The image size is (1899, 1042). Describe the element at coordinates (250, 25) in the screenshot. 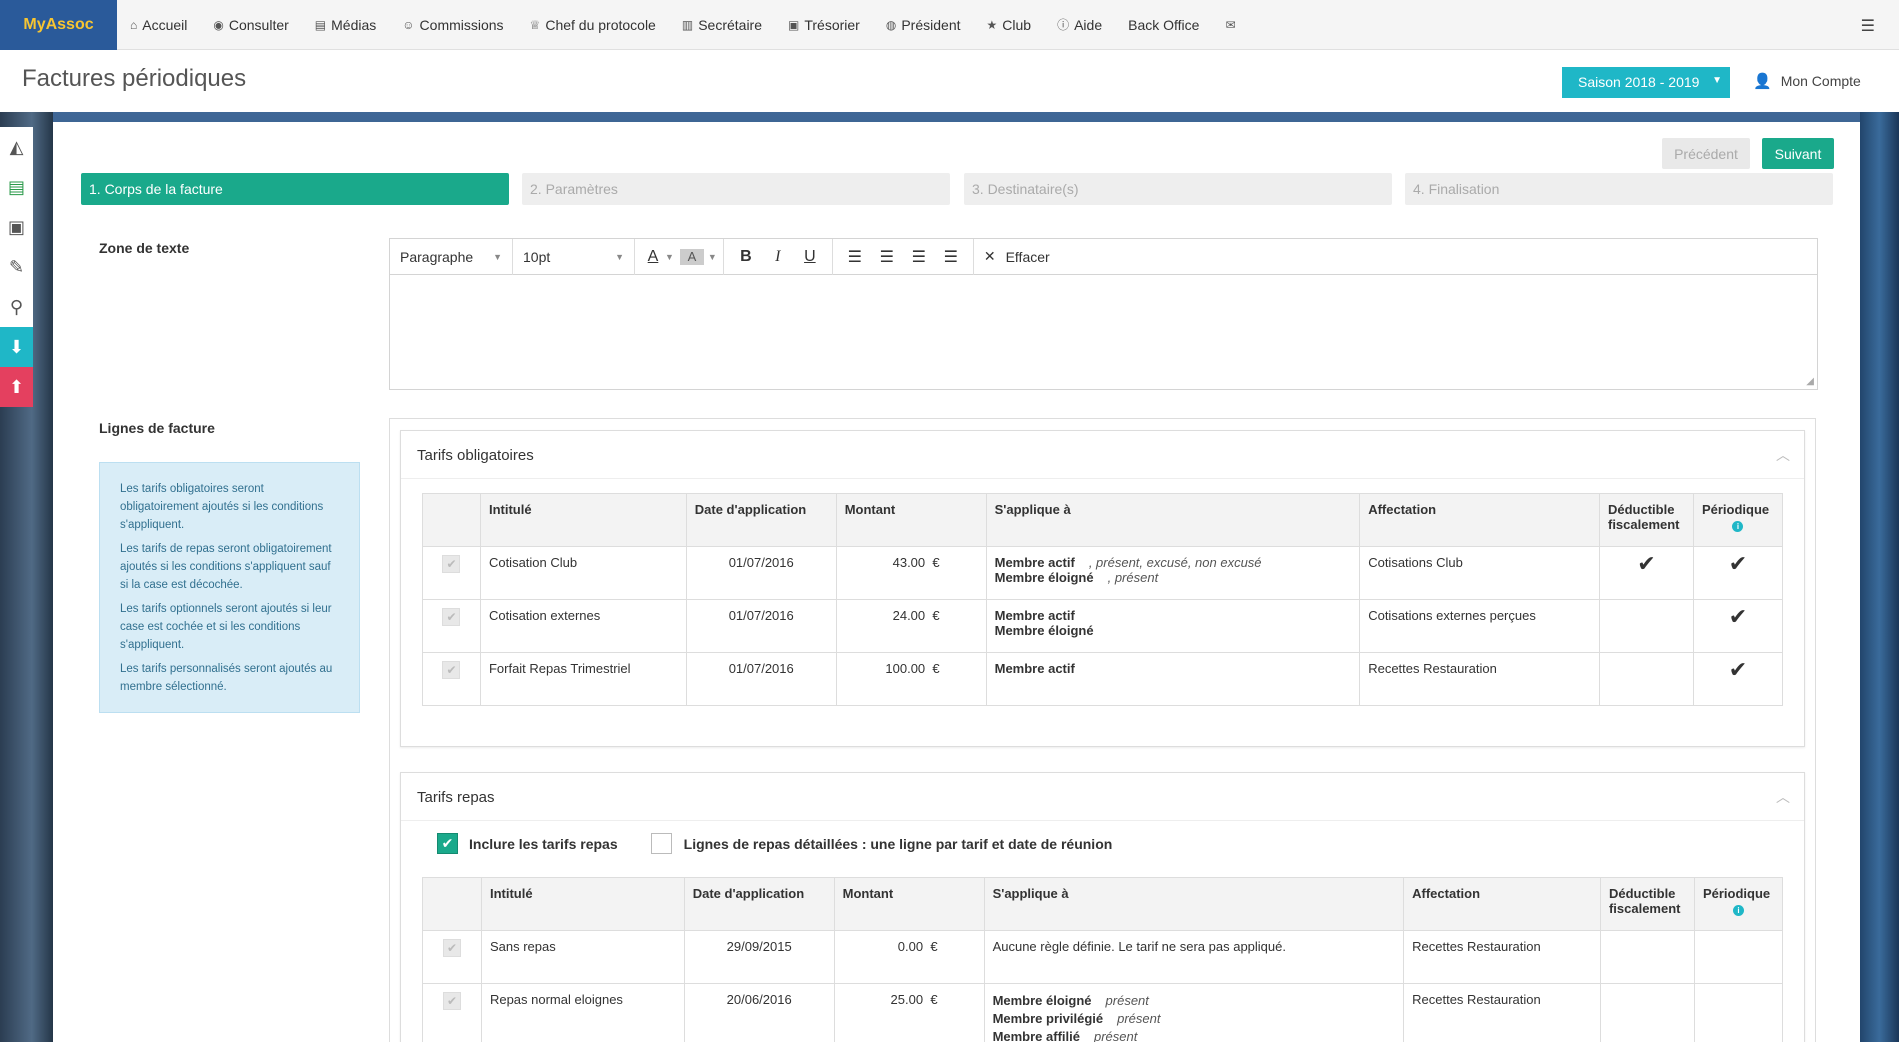

I see `nav-consulter: ◉ Consulter` at that location.